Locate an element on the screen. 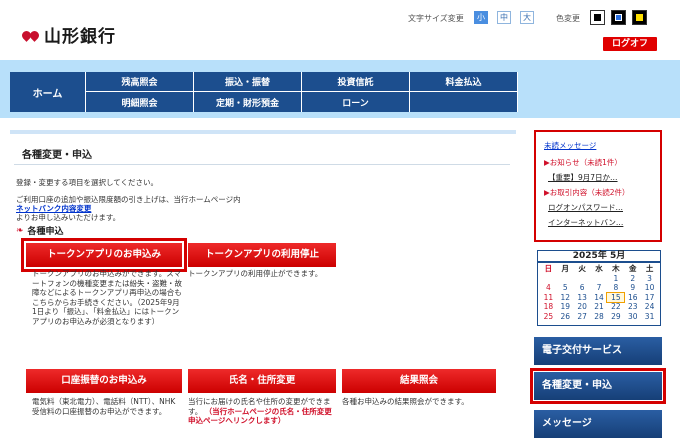 The height and width of the screenshot is (440, 680). nav-investment: 投資信託 is located at coordinates (355, 82).